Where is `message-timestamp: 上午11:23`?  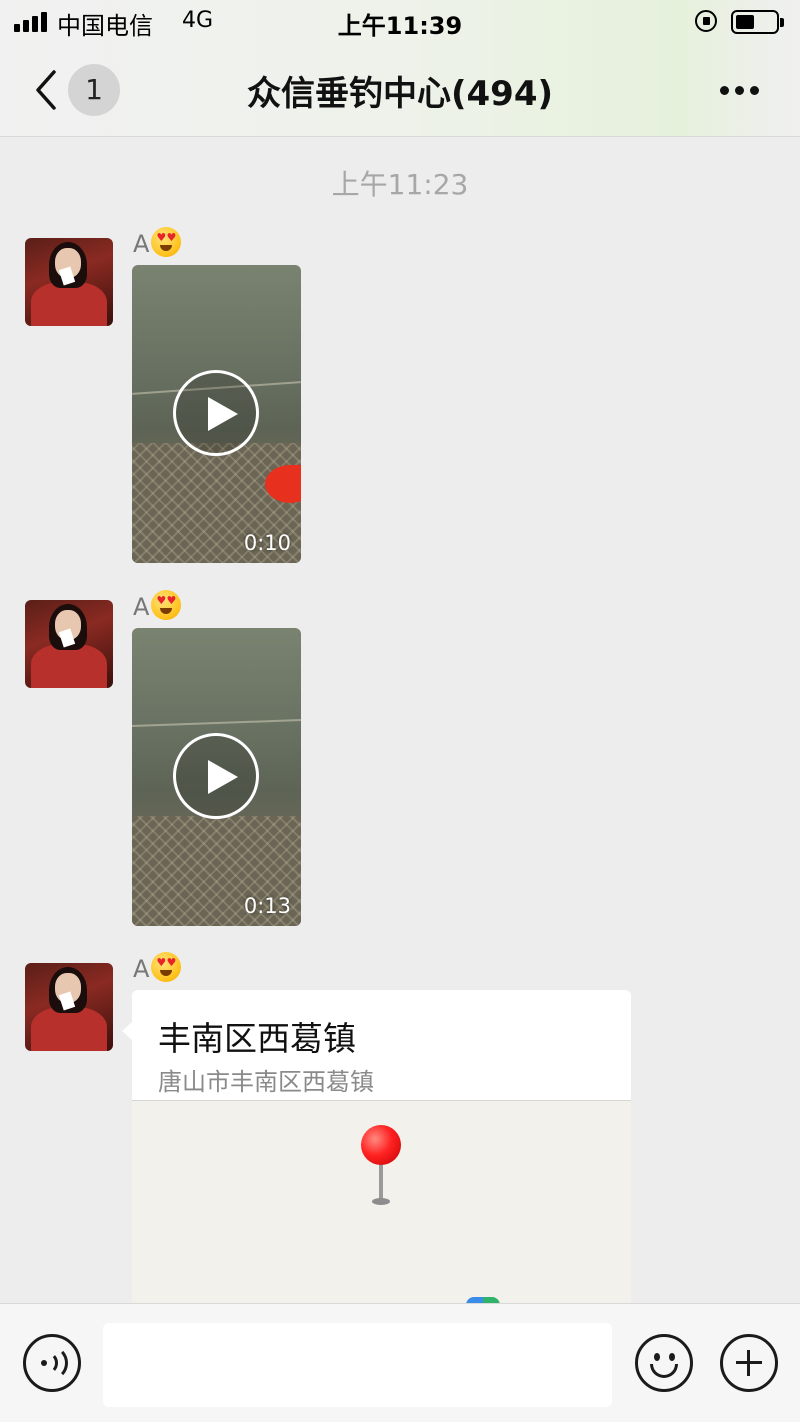
message-timestamp: 上午11:23 is located at coordinates (400, 184).